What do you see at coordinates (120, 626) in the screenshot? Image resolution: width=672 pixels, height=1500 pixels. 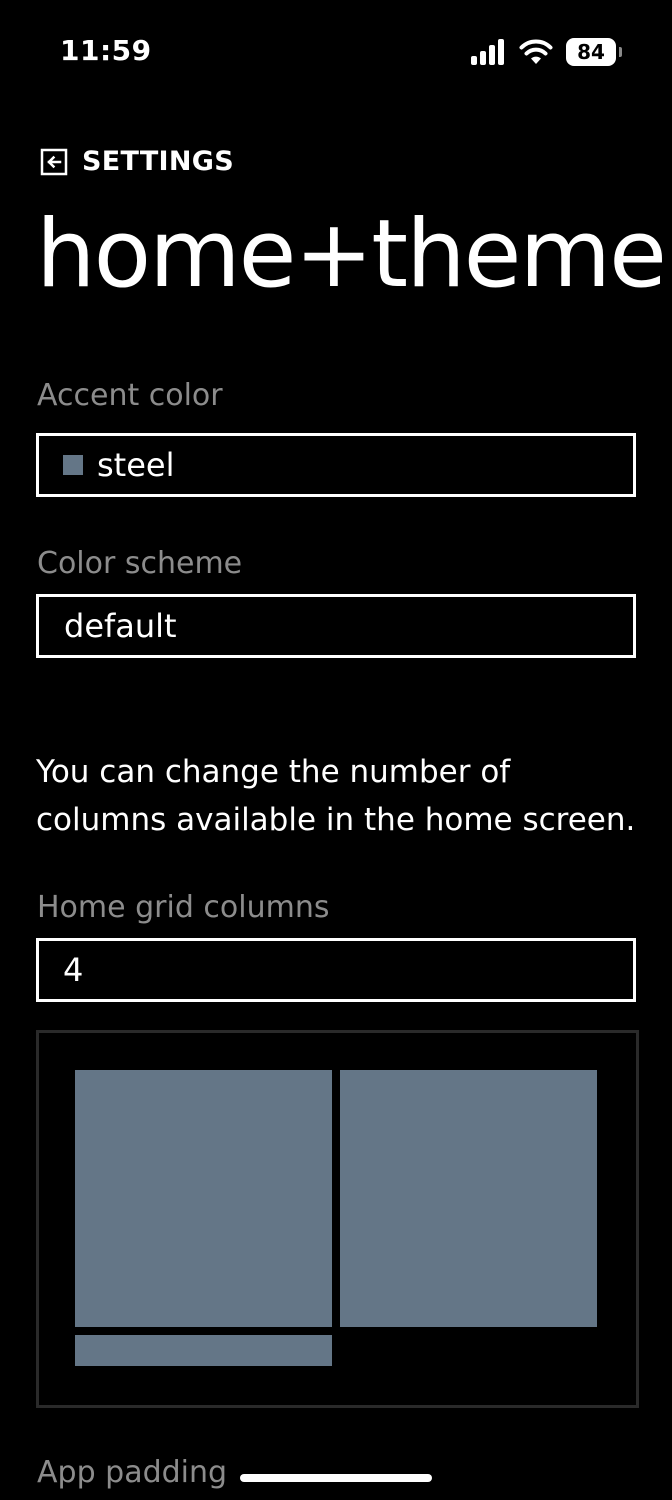 I see `color-scheme-value: default` at bounding box center [120, 626].